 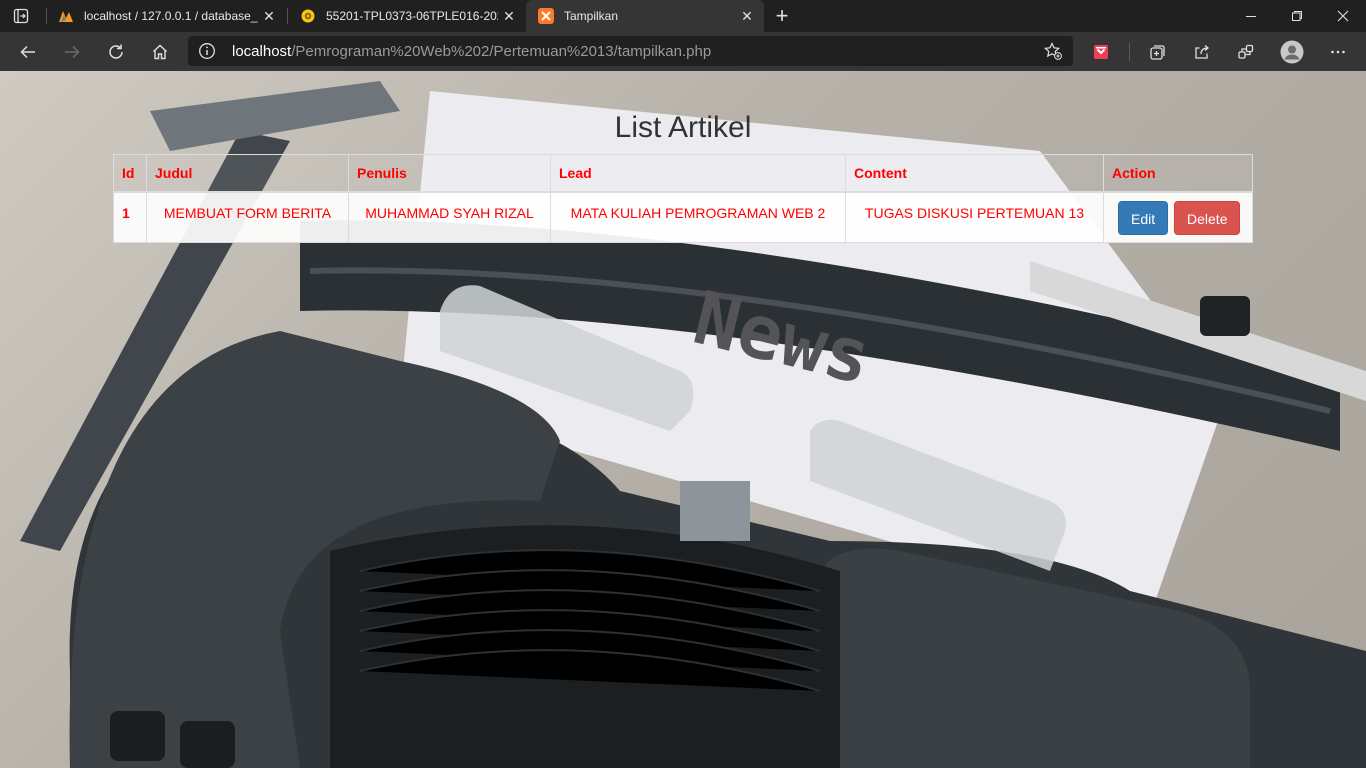 I want to click on home-button, so click(x=160, y=52).